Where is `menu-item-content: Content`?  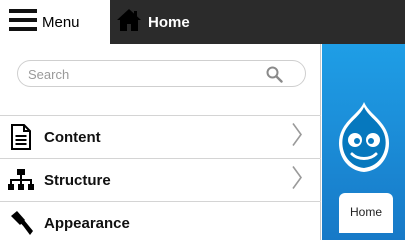 menu-item-content: Content is located at coordinates (160, 136).